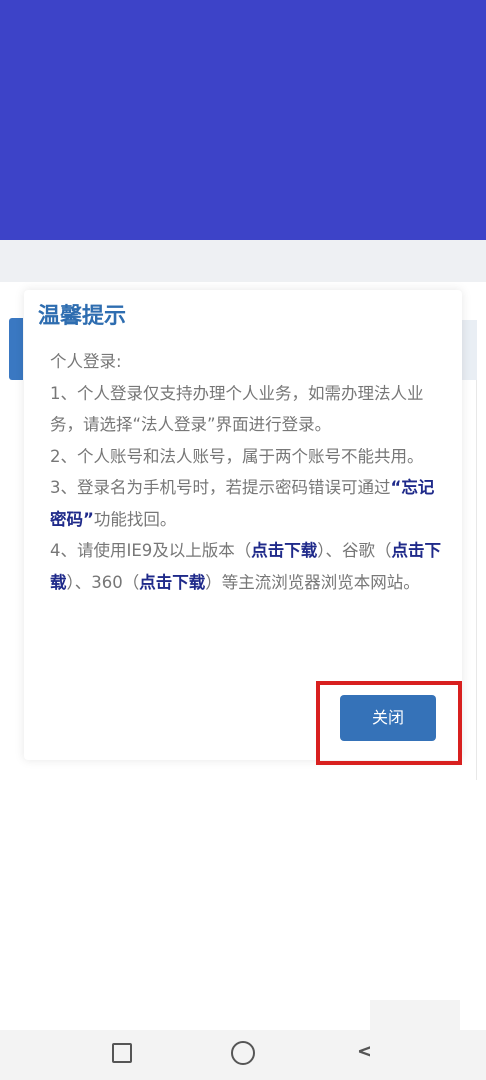 The width and height of the screenshot is (486, 1080). What do you see at coordinates (354, 550) in the screenshot?
I see `notice-text: ）、谷歌（` at bounding box center [354, 550].